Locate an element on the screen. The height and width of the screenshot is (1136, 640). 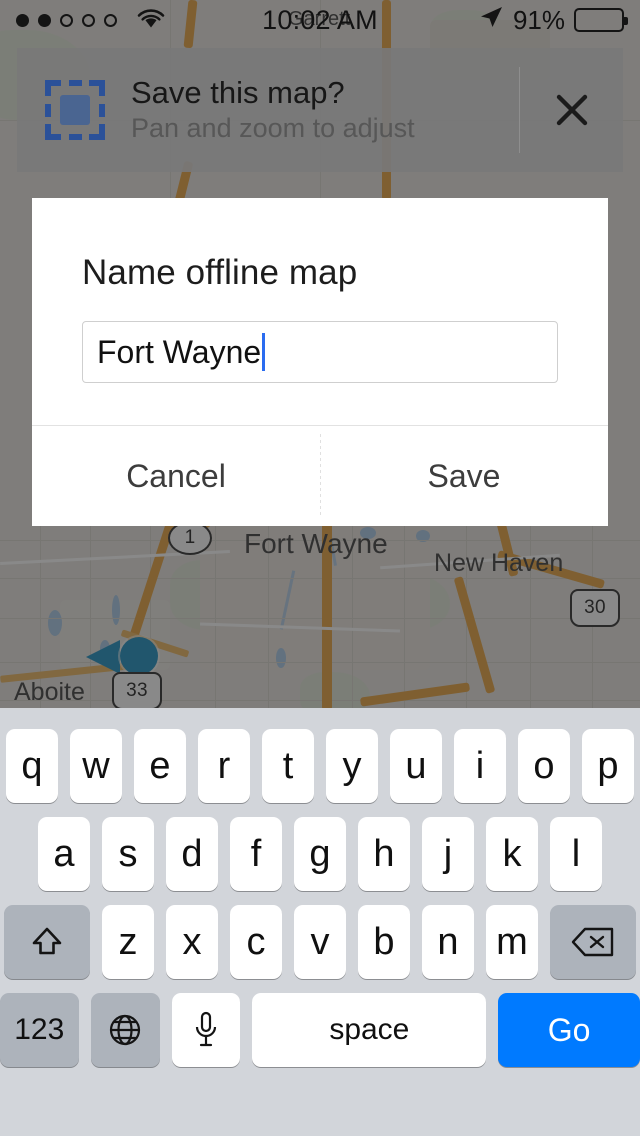
dialog-actions: Cancel Save is located at coordinates (320, 476).